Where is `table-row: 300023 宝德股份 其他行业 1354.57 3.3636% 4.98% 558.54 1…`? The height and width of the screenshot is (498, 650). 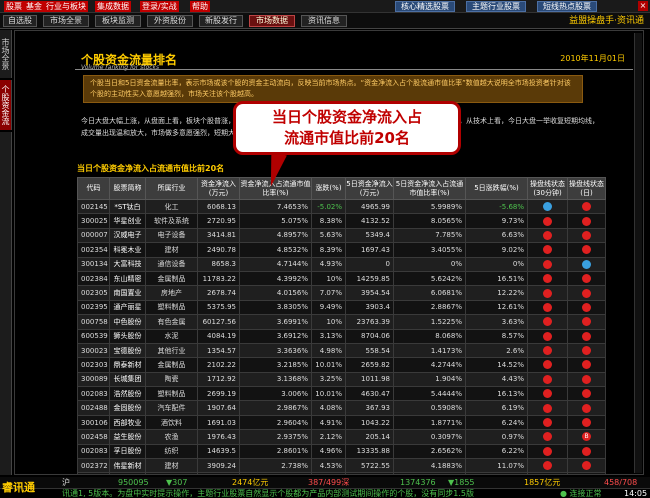
table-row: 300023 宝德股份 其他行业 1354.57 3.3636% 4.98% 558.54 1… is located at coordinates (341, 350).